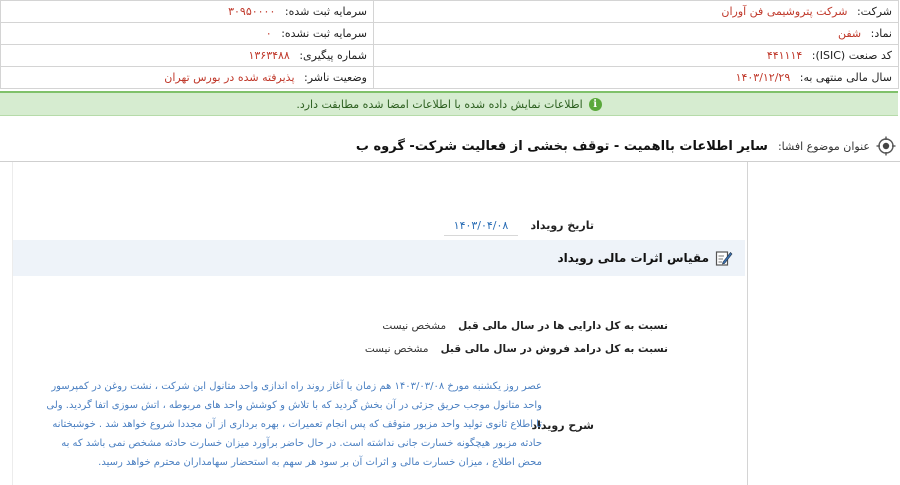 This screenshot has height=485, width=900. What do you see at coordinates (325, 11) in the screenshot?
I see `reg-capital-label: سرمایه ثبت شده:` at bounding box center [325, 11].